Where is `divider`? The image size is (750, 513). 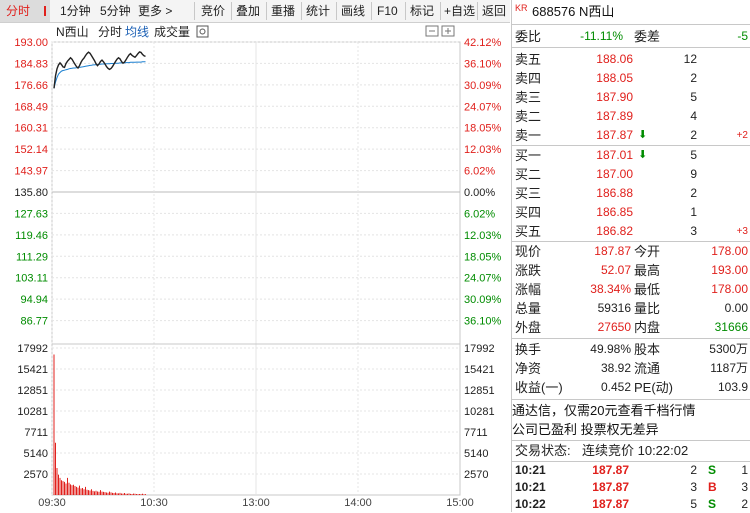
divider is located at coordinates (631, 399).